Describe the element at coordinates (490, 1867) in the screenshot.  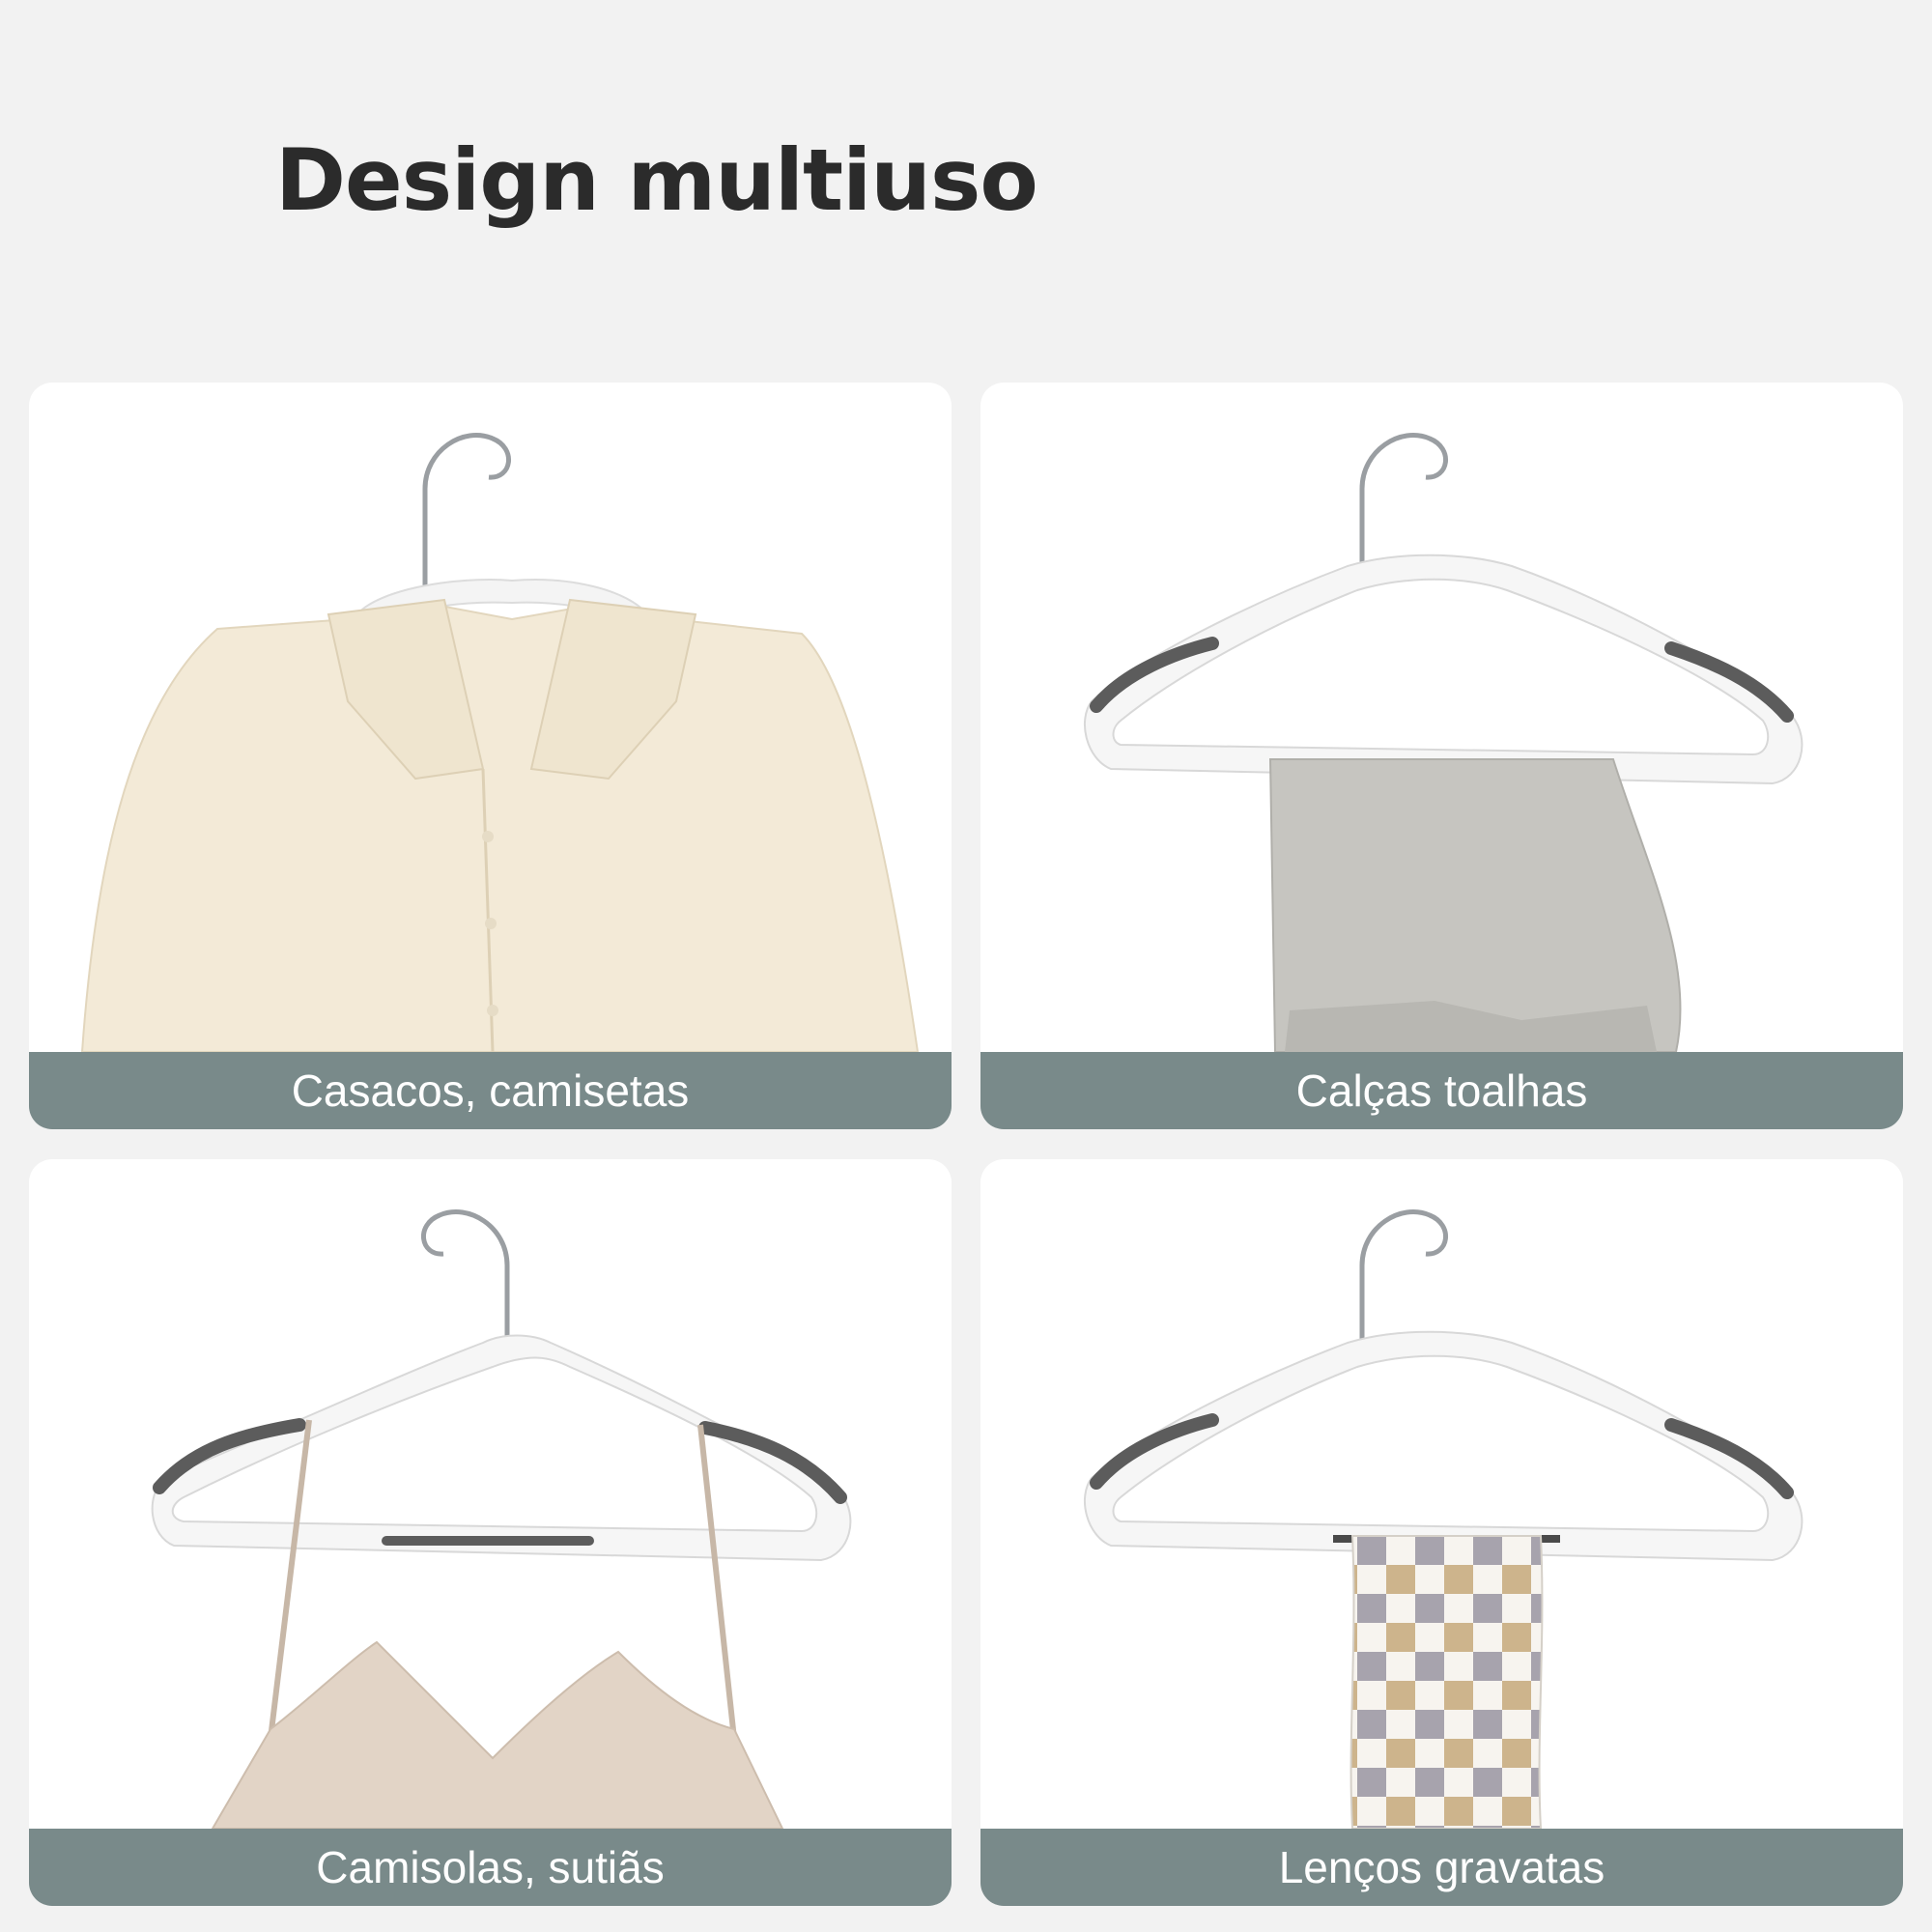
I see `caption-camisoles-bras: Camisolas, sutiãs` at that location.